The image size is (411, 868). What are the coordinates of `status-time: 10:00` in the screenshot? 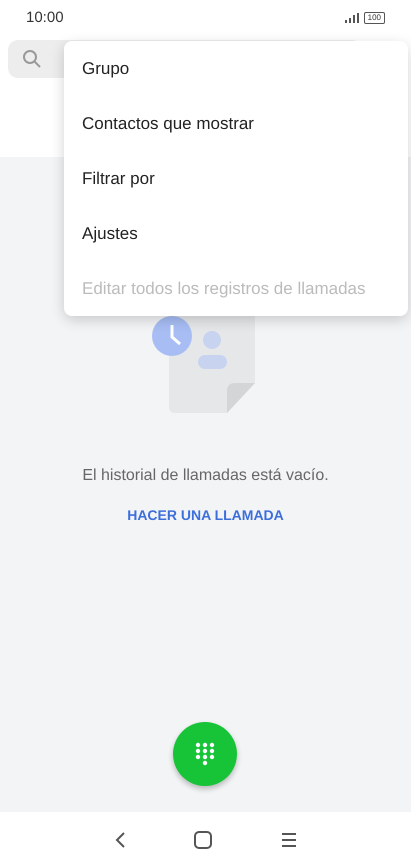 It's located at (45, 17).